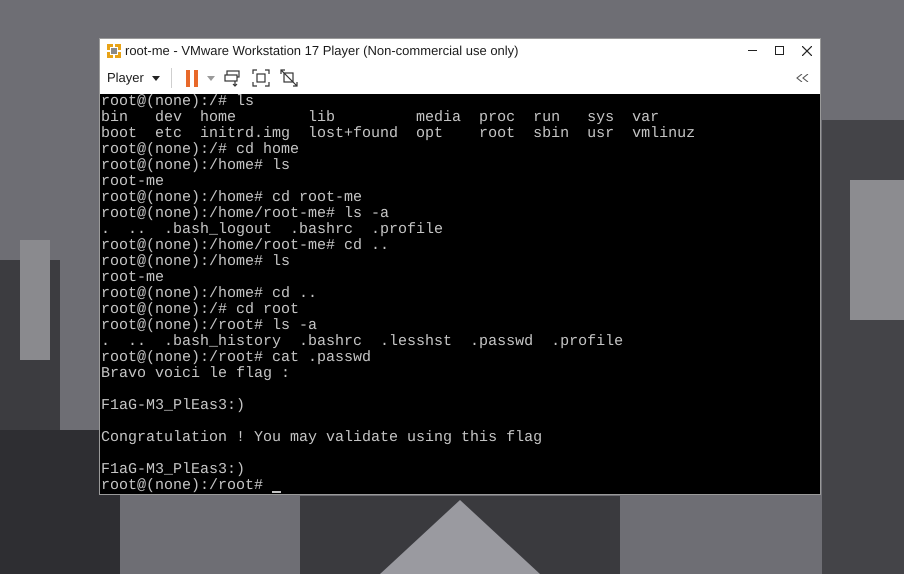 This screenshot has height=574, width=904. I want to click on fullscreen-icon, so click(261, 78).